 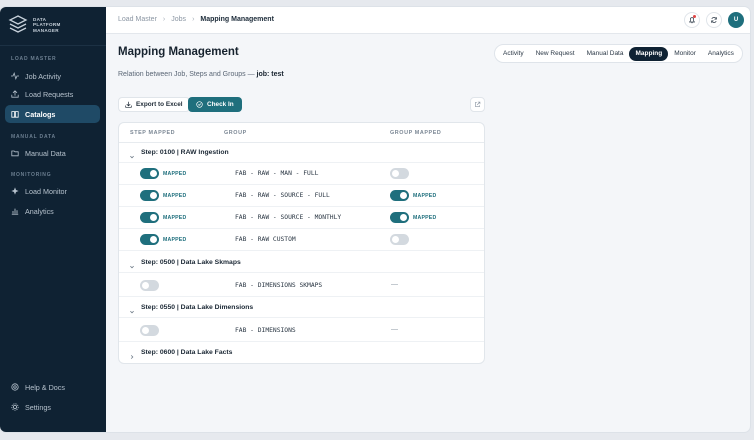 I want to click on sidebar-item-manual-data: Manual Data, so click(x=52, y=153).